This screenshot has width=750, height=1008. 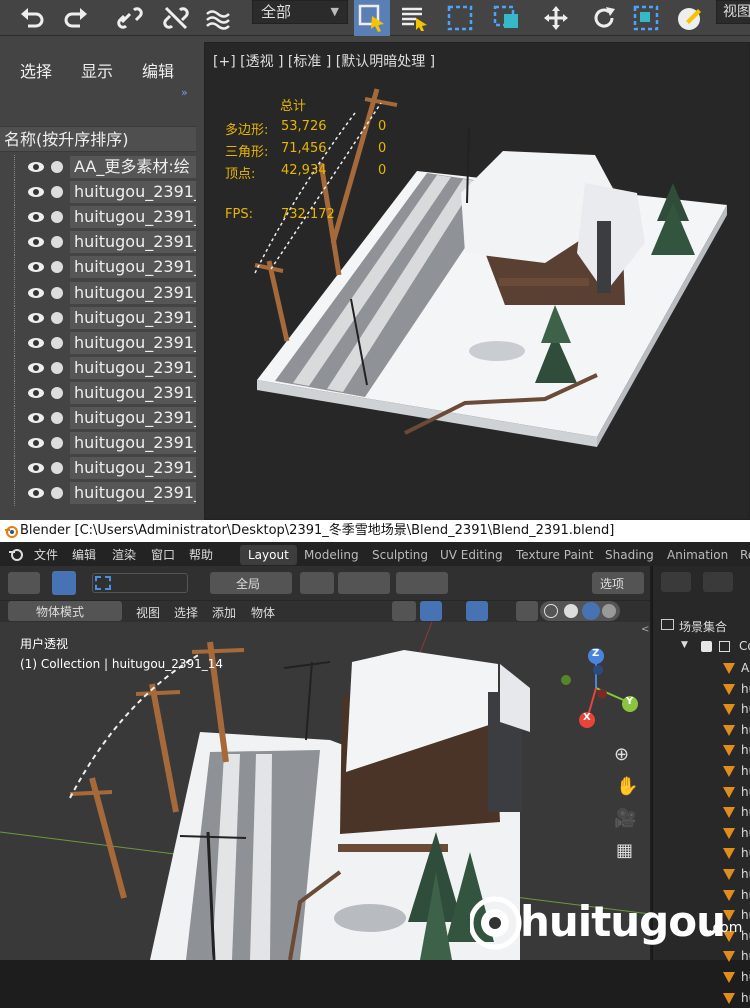 I want to click on material-preview-icon, so click(x=591, y=611).